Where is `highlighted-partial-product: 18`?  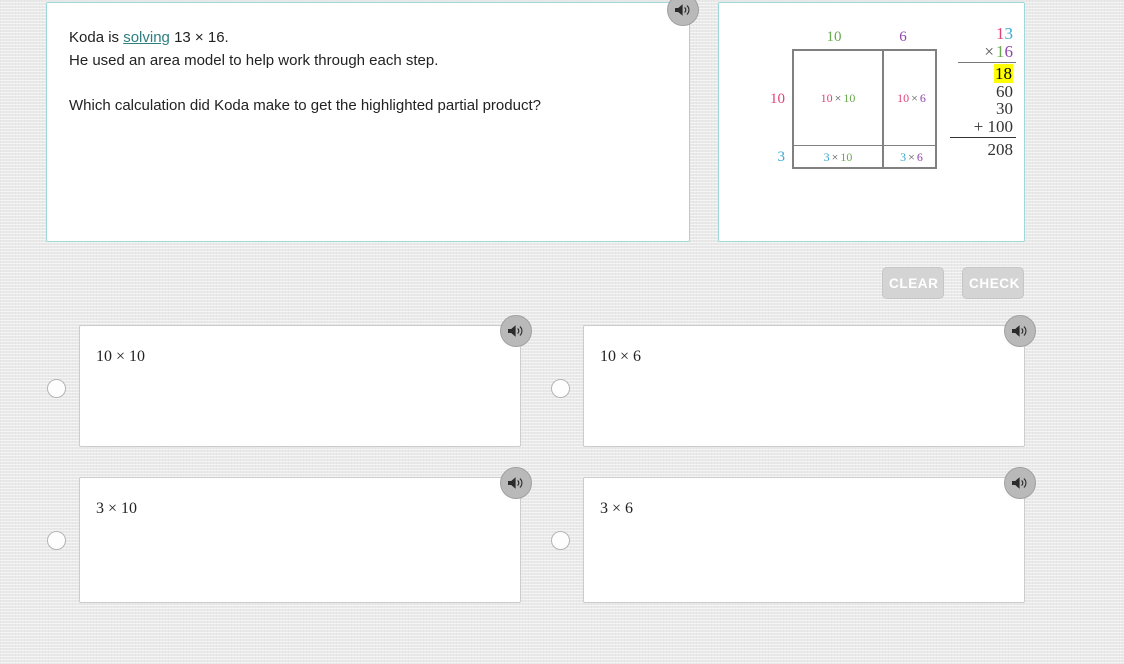
highlighted-partial-product: 18 is located at coordinates (1003, 73).